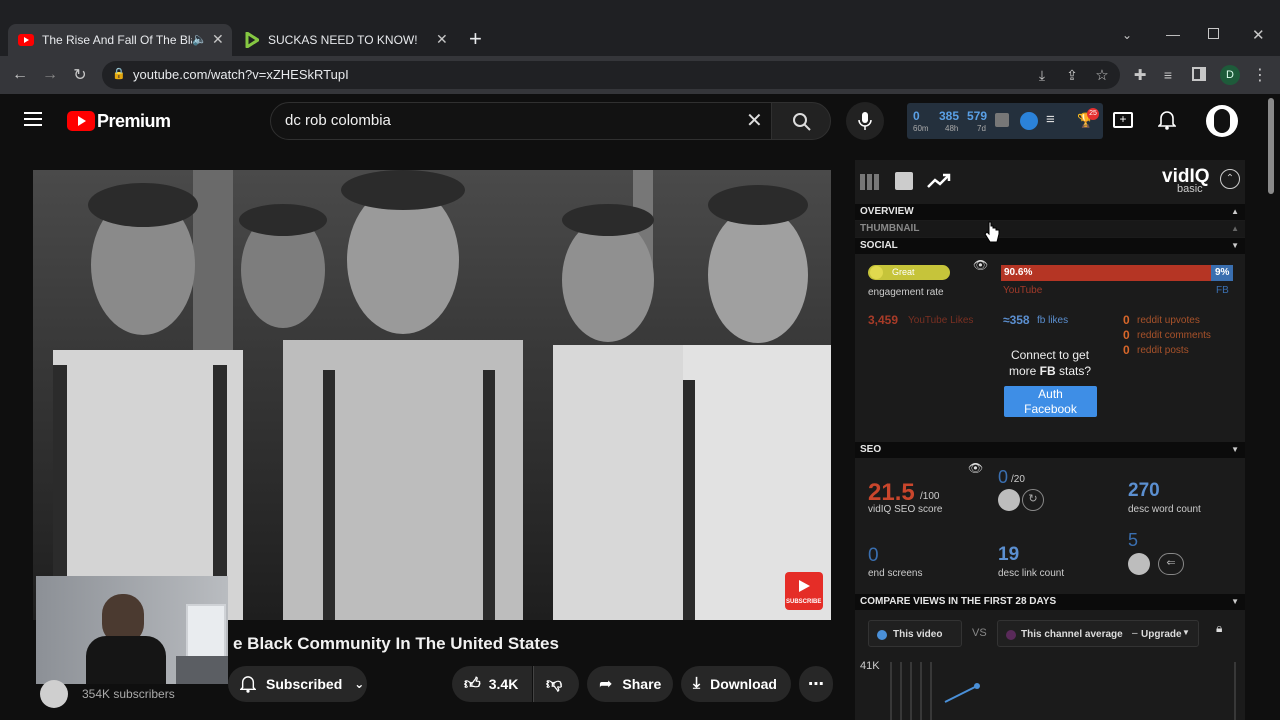 This screenshot has height=720, width=1280. What do you see at coordinates (1123, 120) in the screenshot?
I see `create-video-icon: +` at bounding box center [1123, 120].